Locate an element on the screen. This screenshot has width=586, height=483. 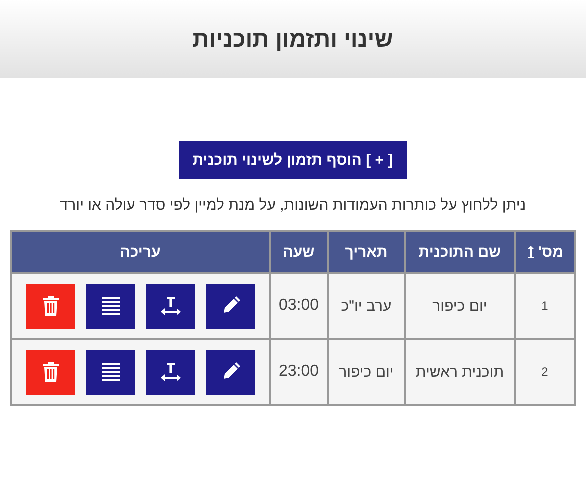
table-cell: 03:00 is located at coordinates (299, 306).